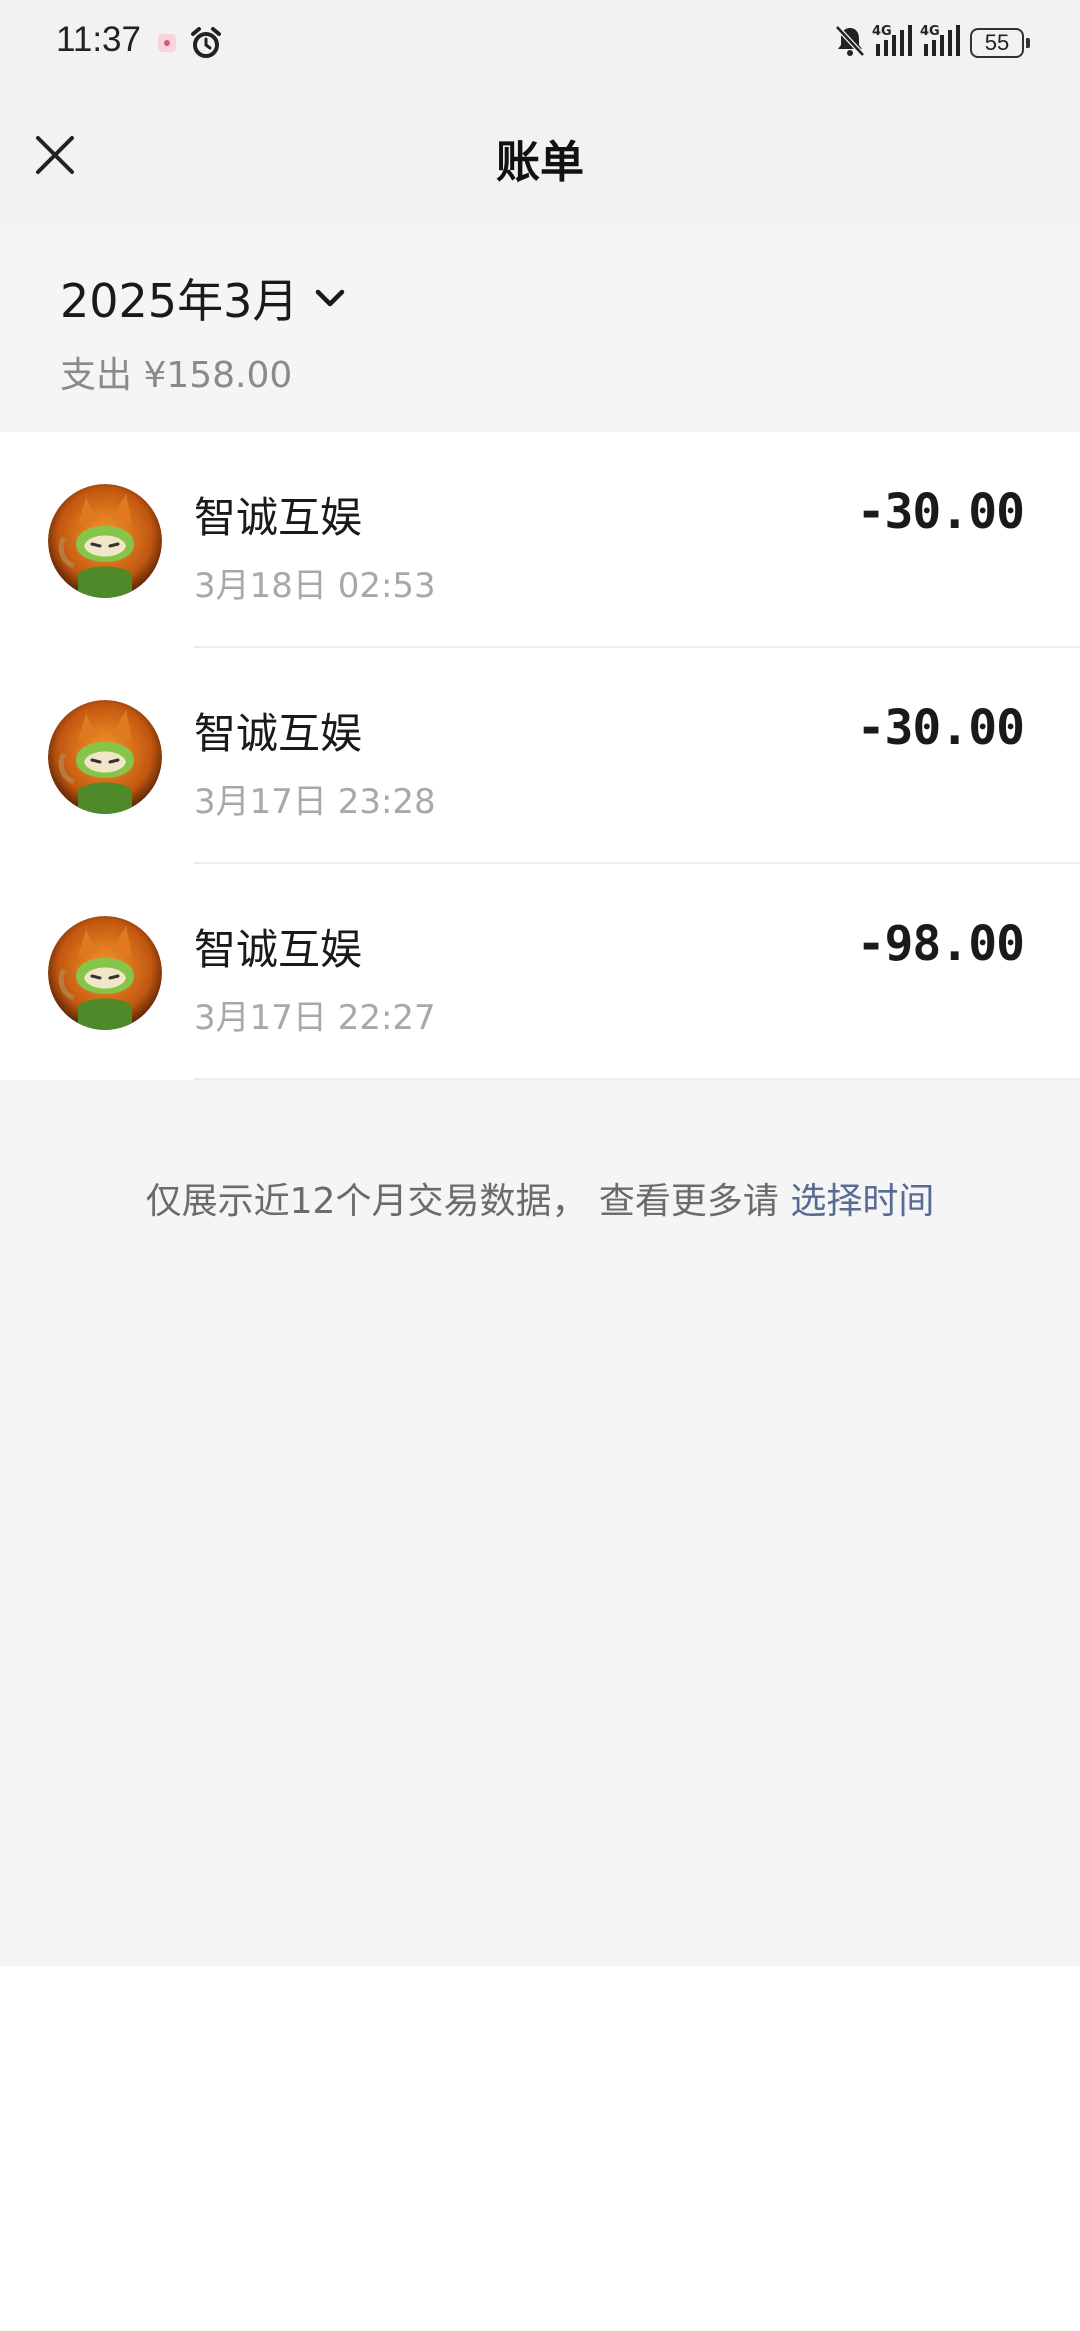 The height and width of the screenshot is (2331, 1080). Describe the element at coordinates (179, 301) in the screenshot. I see `month-label: 2025年3月` at that location.